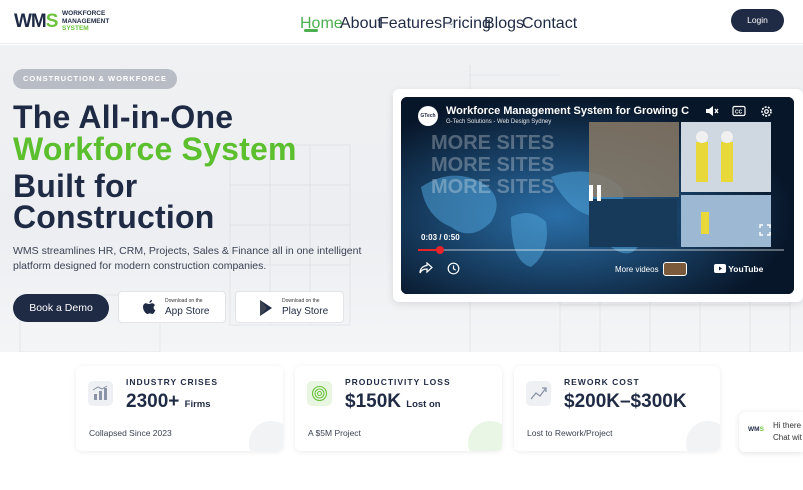 This screenshot has width=803, height=490. I want to click on video-scrubber, so click(439, 250).